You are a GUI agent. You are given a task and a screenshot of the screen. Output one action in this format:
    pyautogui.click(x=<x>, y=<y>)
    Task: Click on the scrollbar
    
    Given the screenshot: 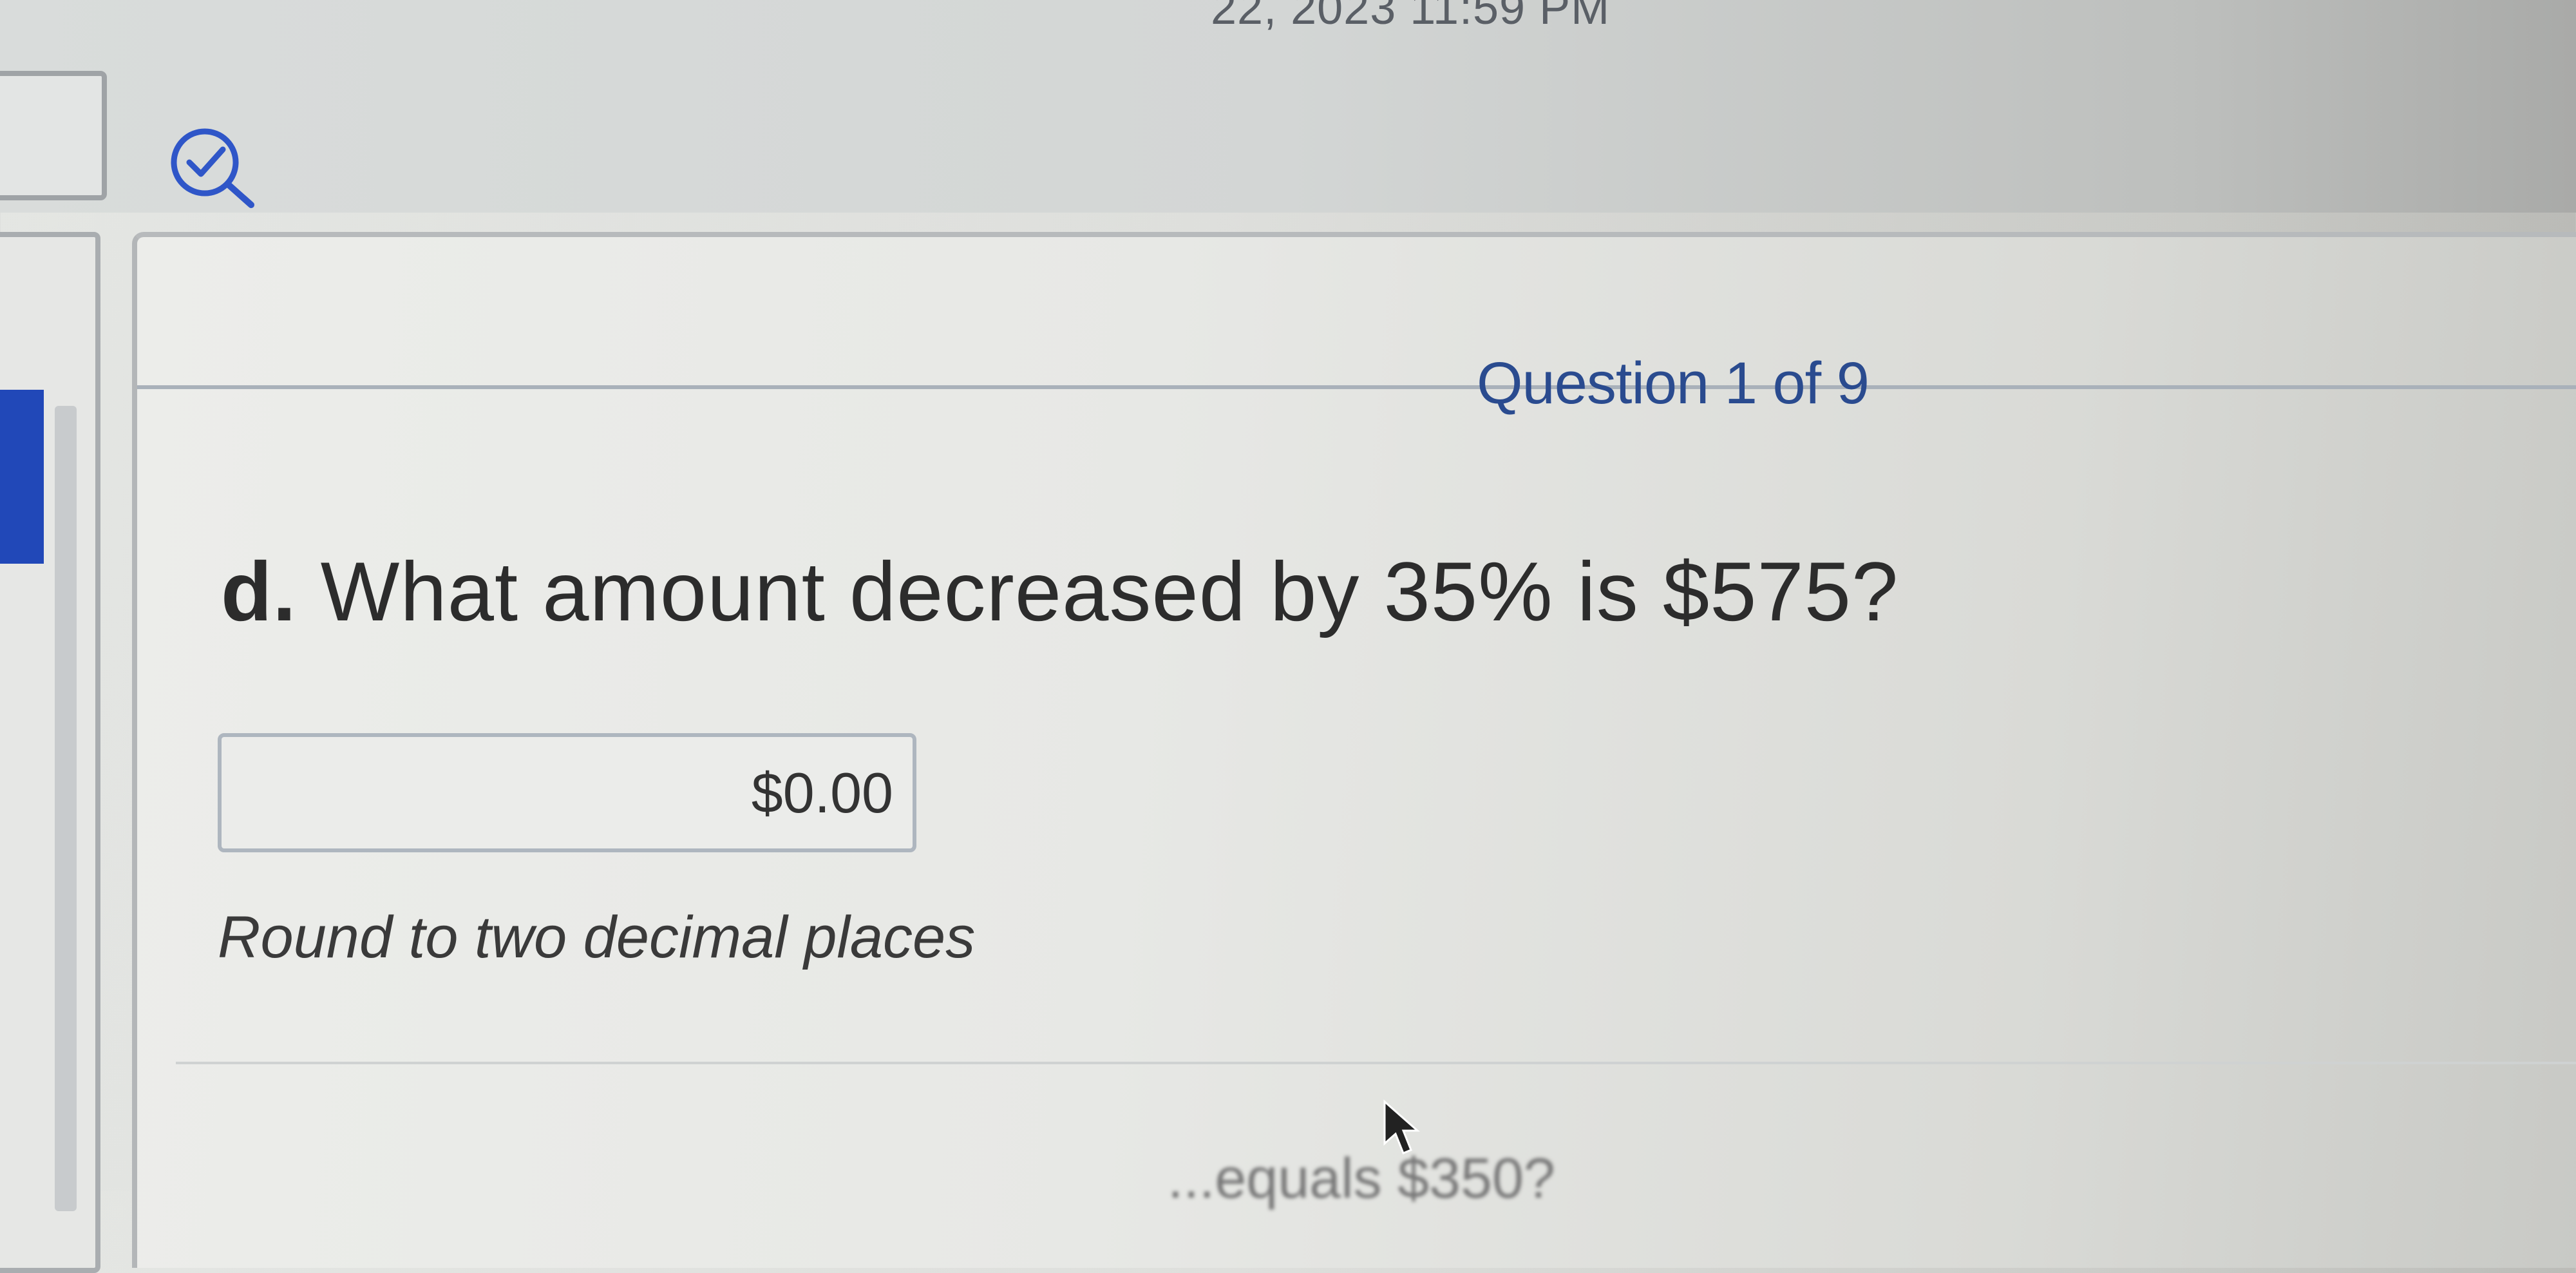 What is the action you would take?
    pyautogui.click(x=66, y=809)
    